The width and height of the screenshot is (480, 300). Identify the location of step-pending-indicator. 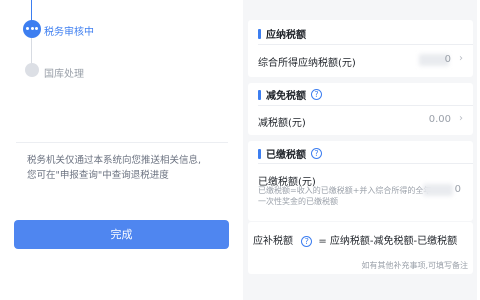
(32, 70).